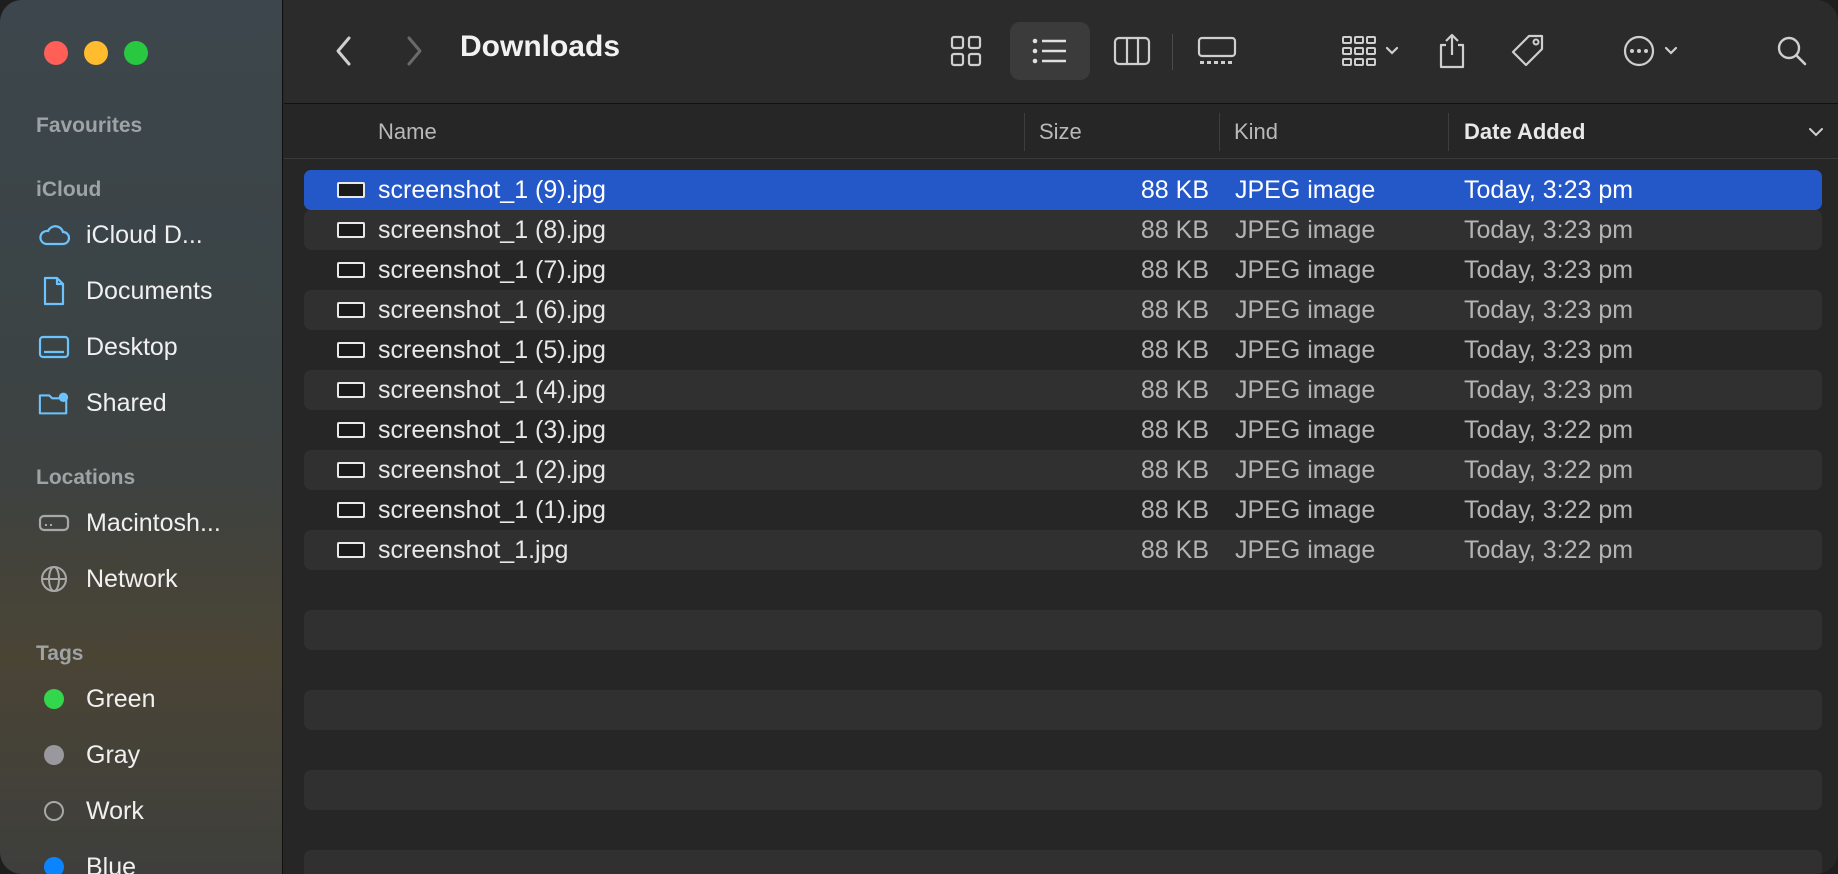 Image resolution: width=1838 pixels, height=874 pixels. I want to click on sidebar-section-locations: Locations, so click(85, 478).